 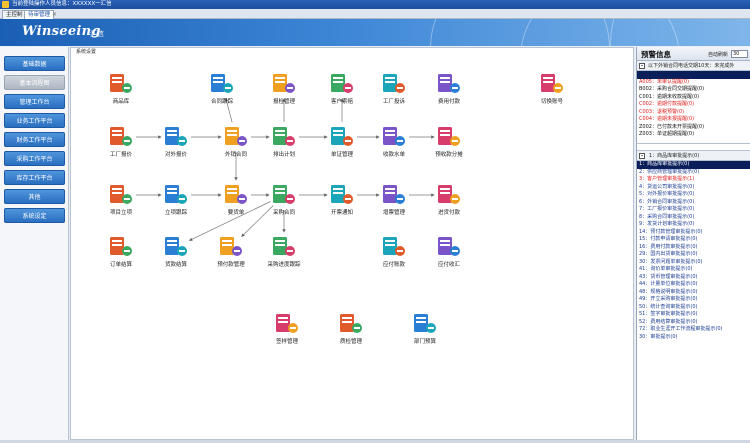 I want to click on quote-icon, so click(x=176, y=136).